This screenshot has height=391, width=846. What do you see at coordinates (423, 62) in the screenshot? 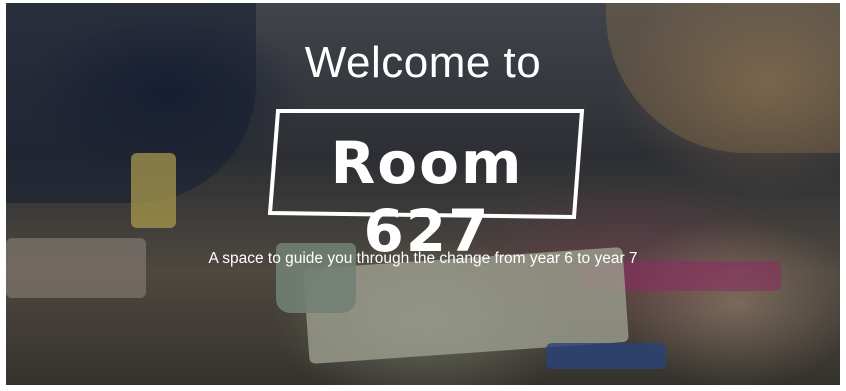
I see `welcome-heading: Welcome to` at bounding box center [423, 62].